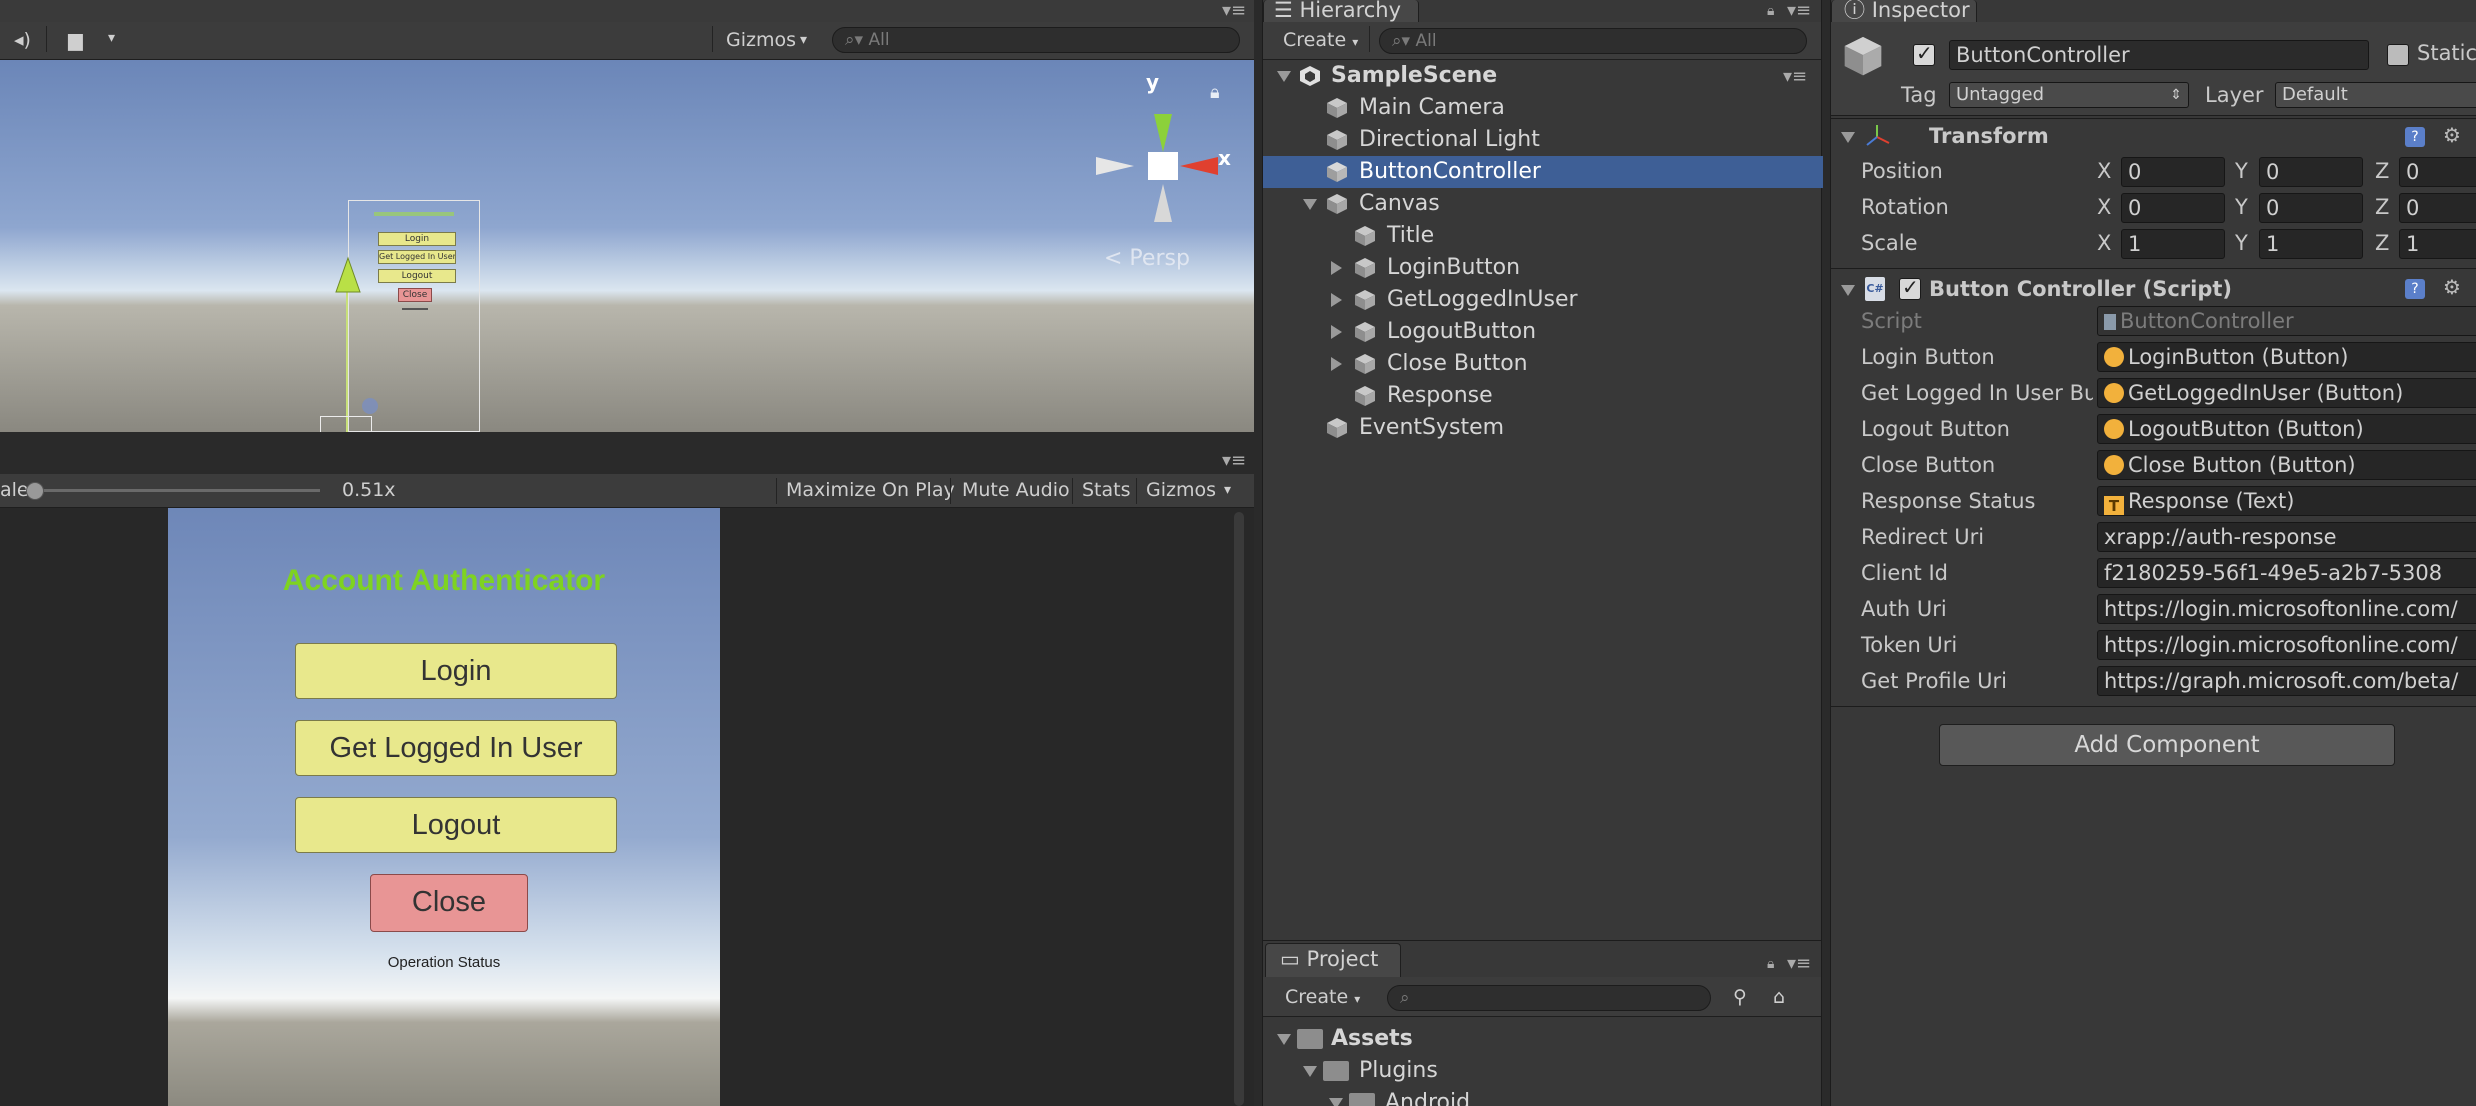 The image size is (2476, 1106). What do you see at coordinates (75, 40) in the screenshot?
I see `image-effects-icon: ▆` at bounding box center [75, 40].